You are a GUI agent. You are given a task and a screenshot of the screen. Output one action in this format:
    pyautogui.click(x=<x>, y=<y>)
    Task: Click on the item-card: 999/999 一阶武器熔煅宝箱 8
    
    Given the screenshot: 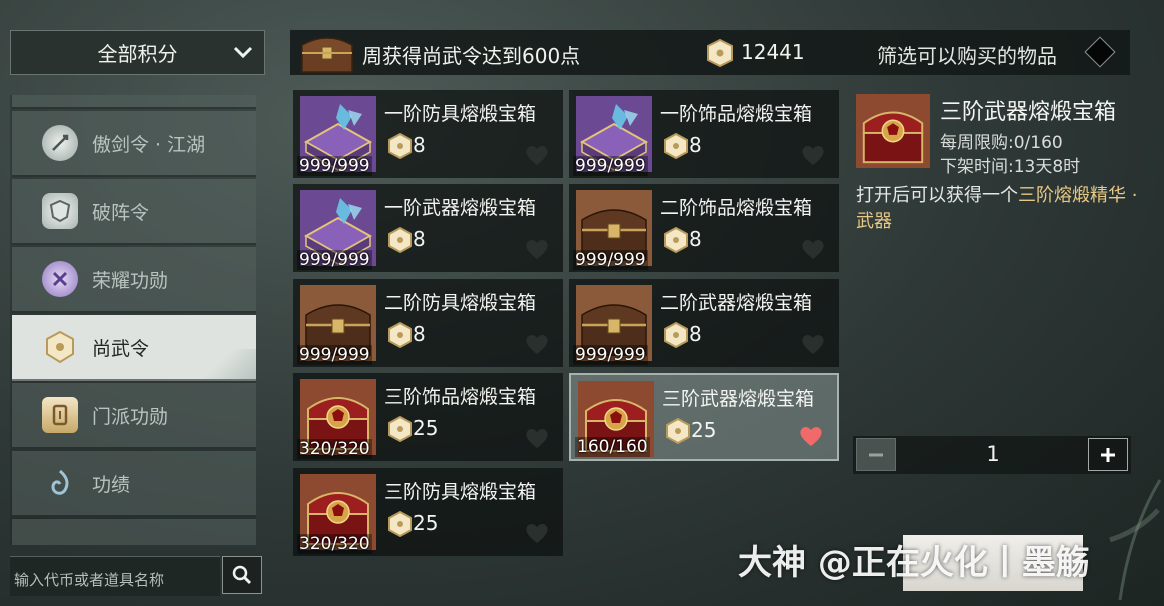 What is the action you would take?
    pyautogui.click(x=428, y=228)
    